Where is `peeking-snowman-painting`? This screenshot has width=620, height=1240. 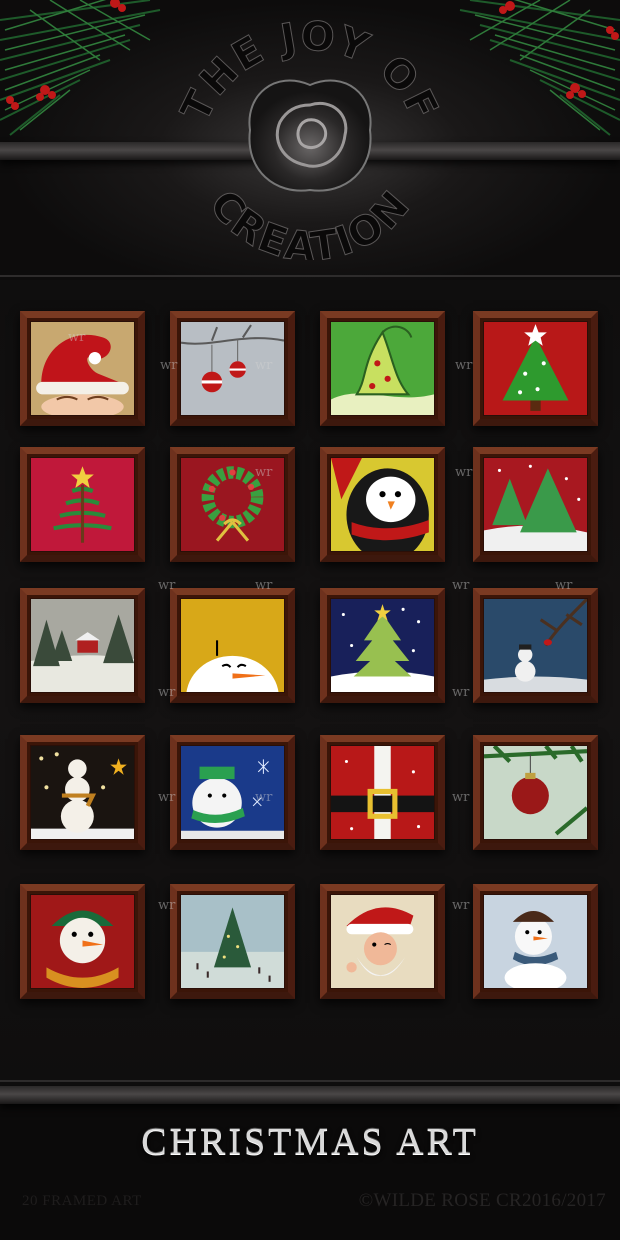 peeking-snowman-painting is located at coordinates (232, 645).